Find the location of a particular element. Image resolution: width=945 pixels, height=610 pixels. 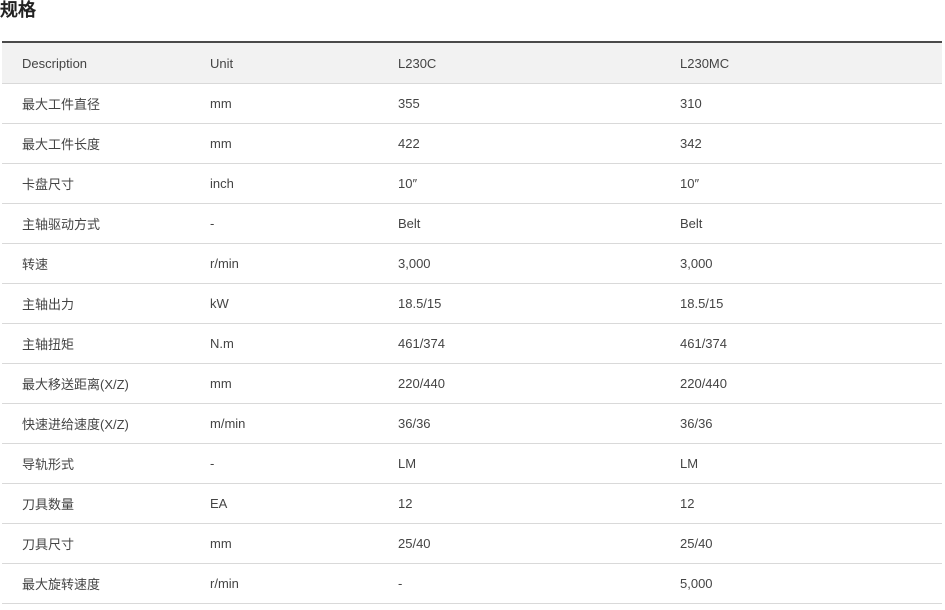

table-row: 快速进给速度(X/Z) m/min 36/36 36/36 is located at coordinates (472, 423).